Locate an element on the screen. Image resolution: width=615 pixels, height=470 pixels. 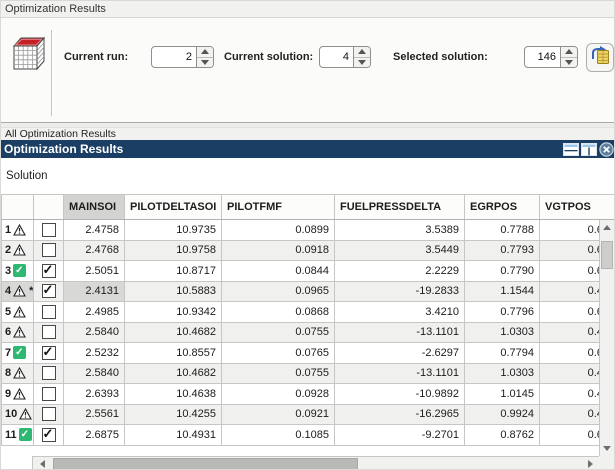
row-number-cell: 4 * is located at coordinates (17, 291).